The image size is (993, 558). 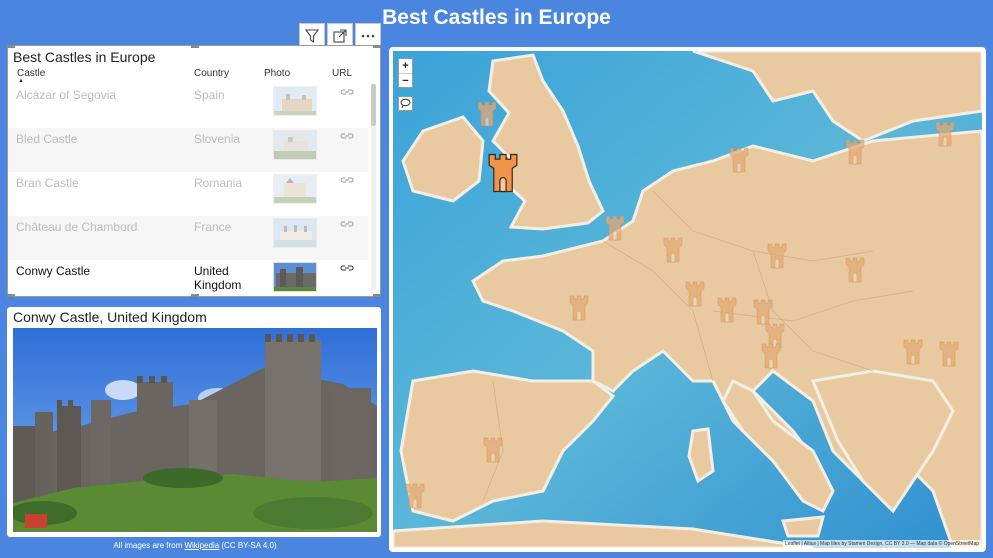 I want to click on castle-cell: Château de Chambord, so click(x=77, y=227).